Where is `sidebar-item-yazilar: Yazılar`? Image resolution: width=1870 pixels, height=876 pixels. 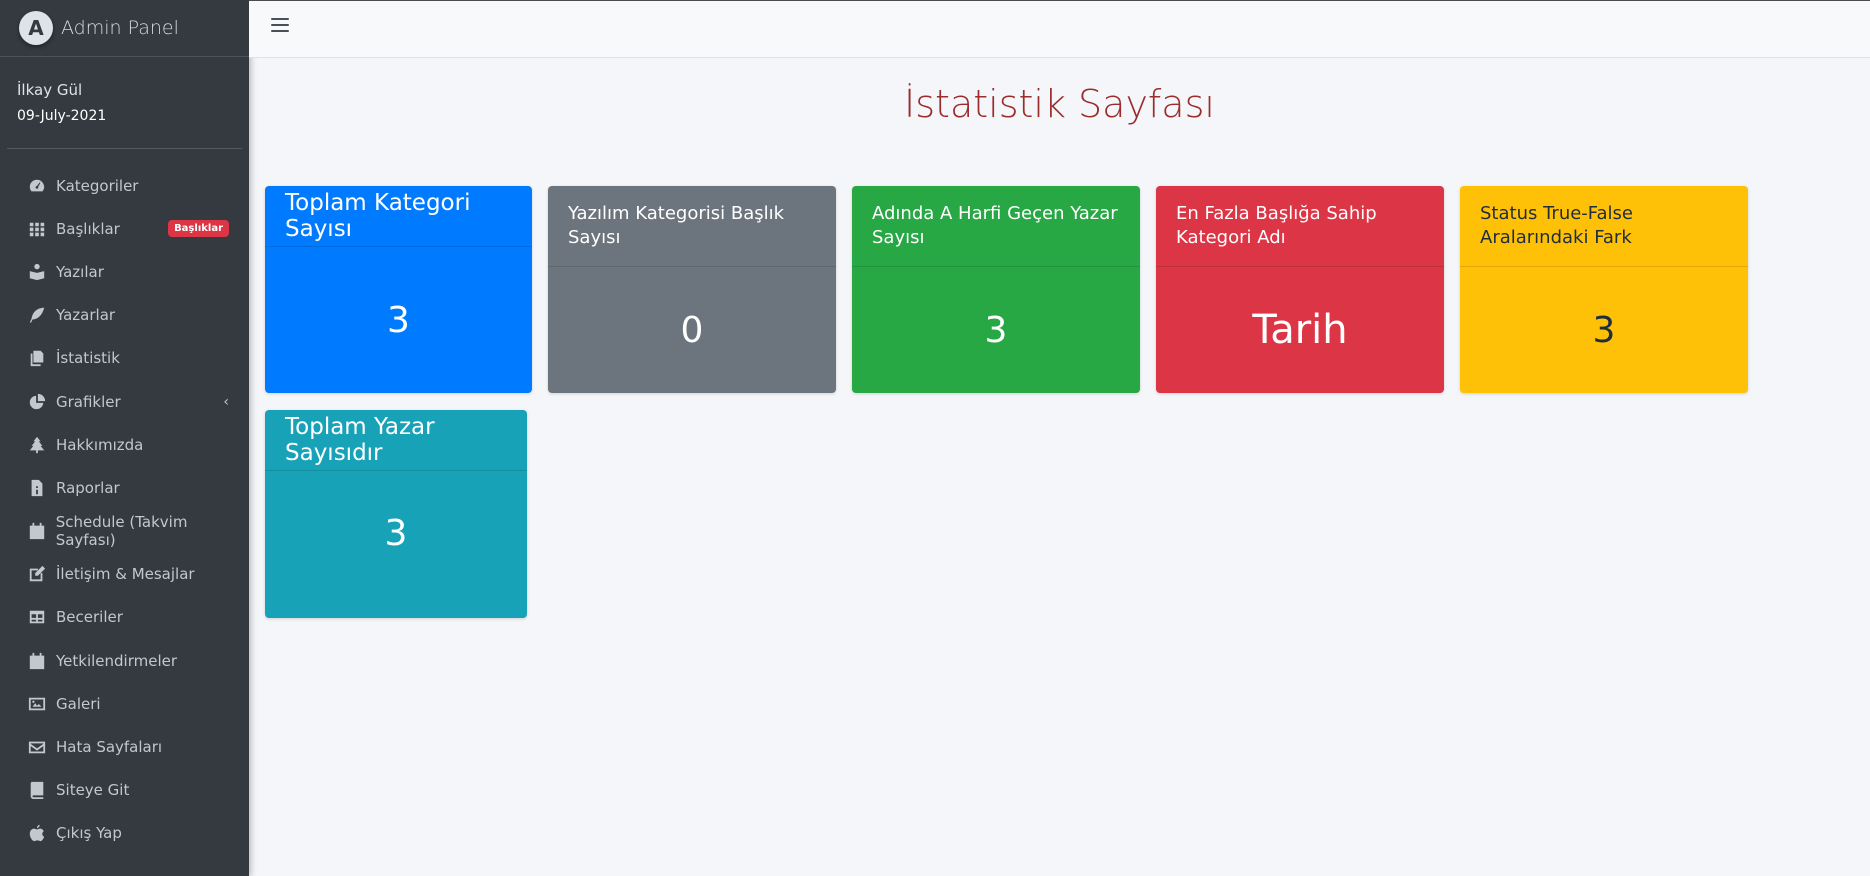
sidebar-item-yazilar: Yazılar is located at coordinates (124, 271).